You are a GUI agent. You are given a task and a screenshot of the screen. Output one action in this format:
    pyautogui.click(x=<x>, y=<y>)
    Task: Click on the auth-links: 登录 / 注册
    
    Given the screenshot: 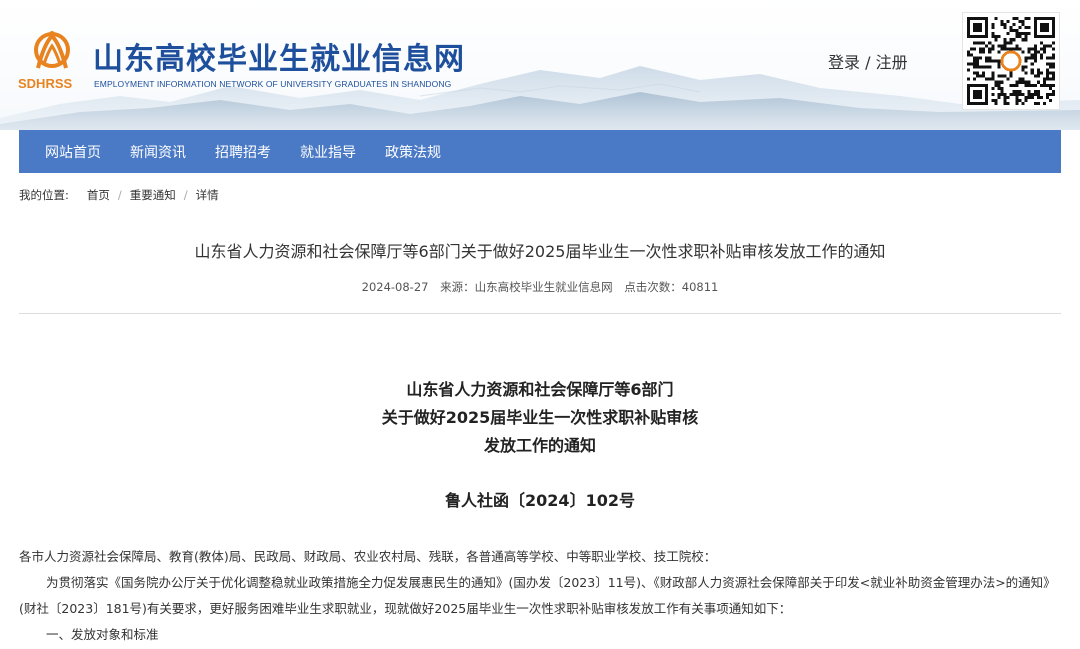 What is the action you would take?
    pyautogui.click(x=868, y=61)
    